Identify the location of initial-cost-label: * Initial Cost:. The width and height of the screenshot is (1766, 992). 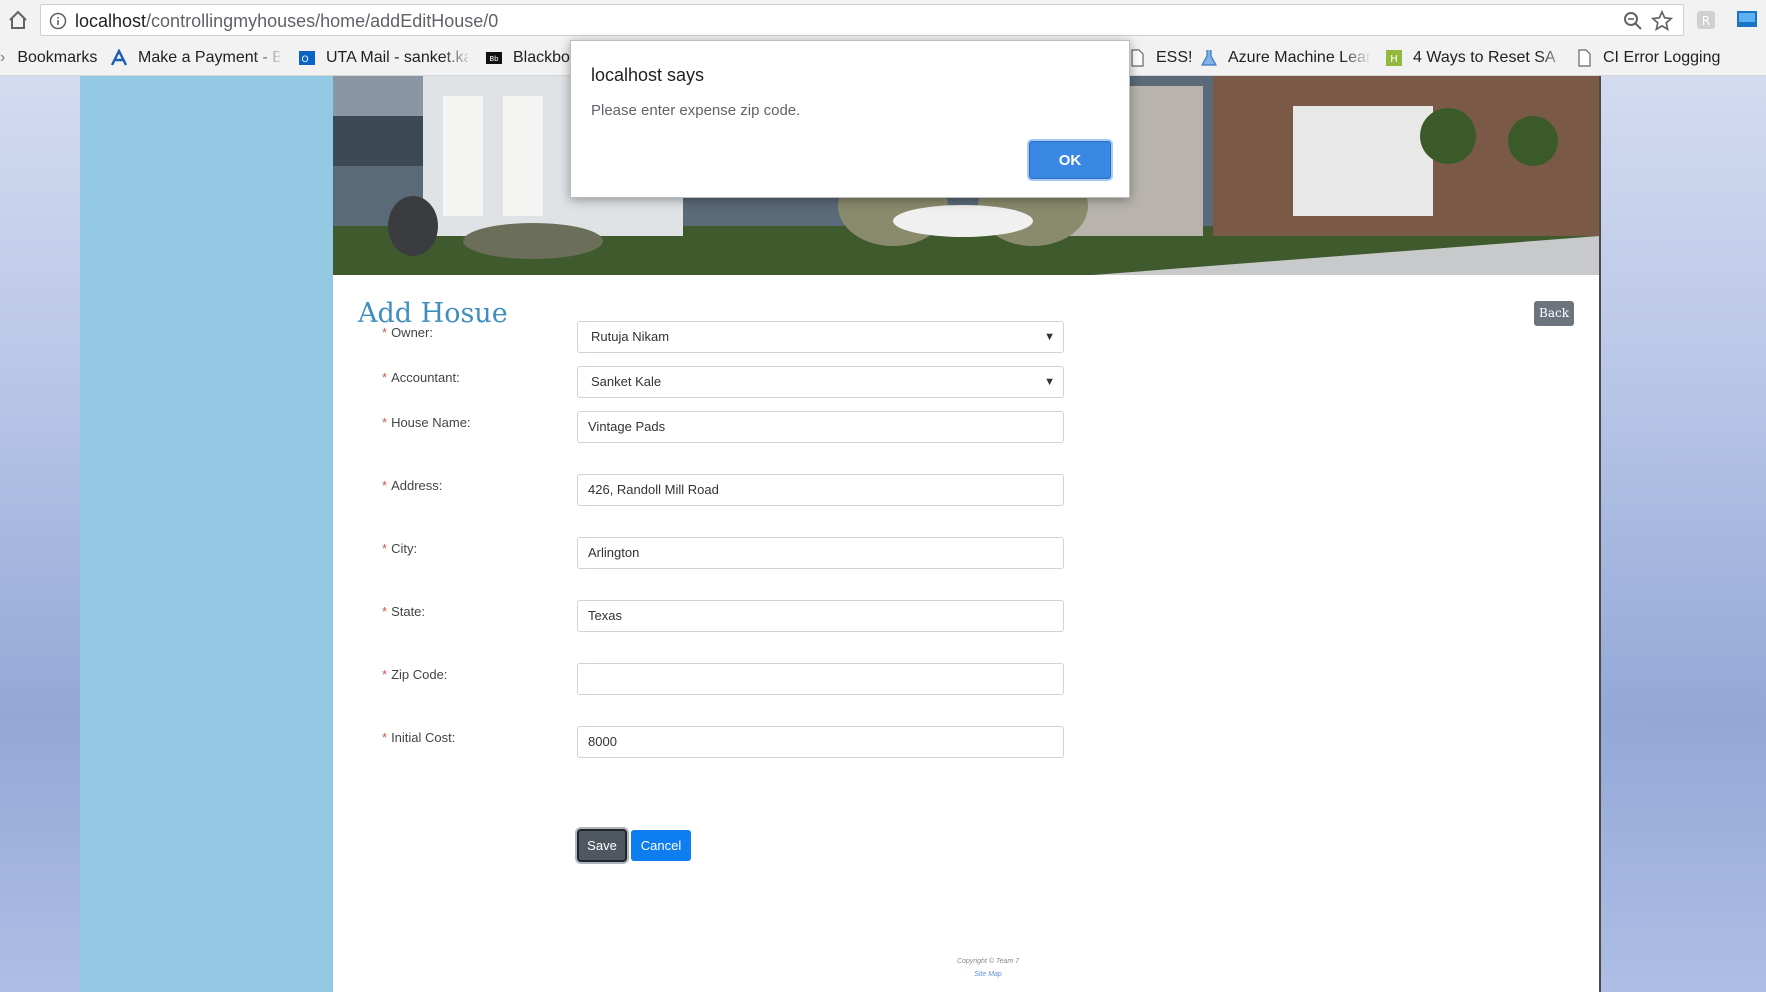
(419, 737).